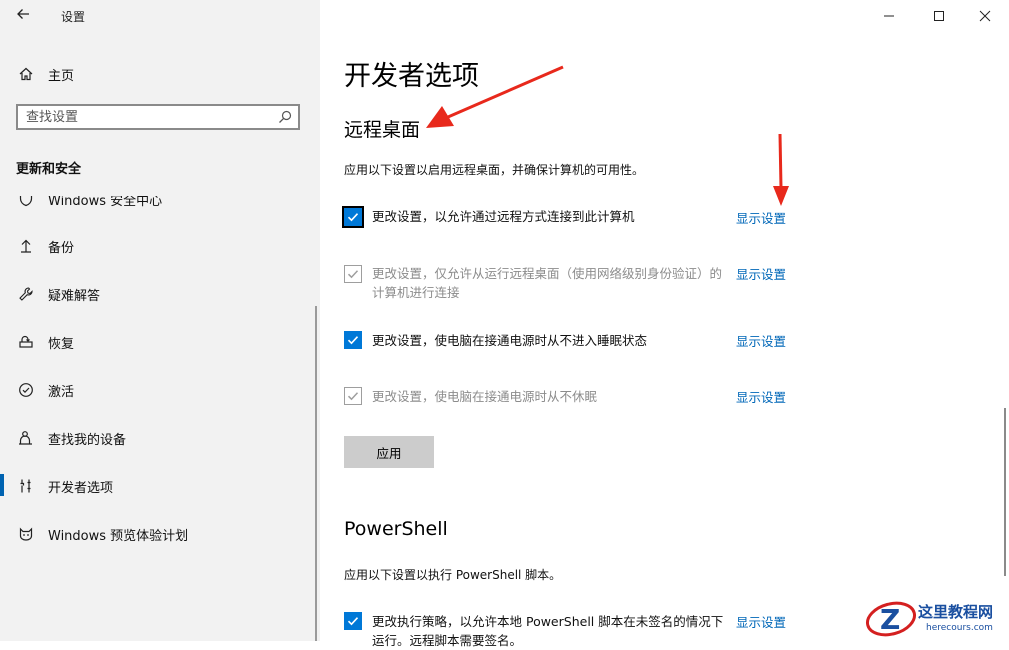 The width and height of the screenshot is (1009, 650). Describe the element at coordinates (382, 130) in the screenshot. I see `remote-desktop-heading: 远程桌面` at that location.